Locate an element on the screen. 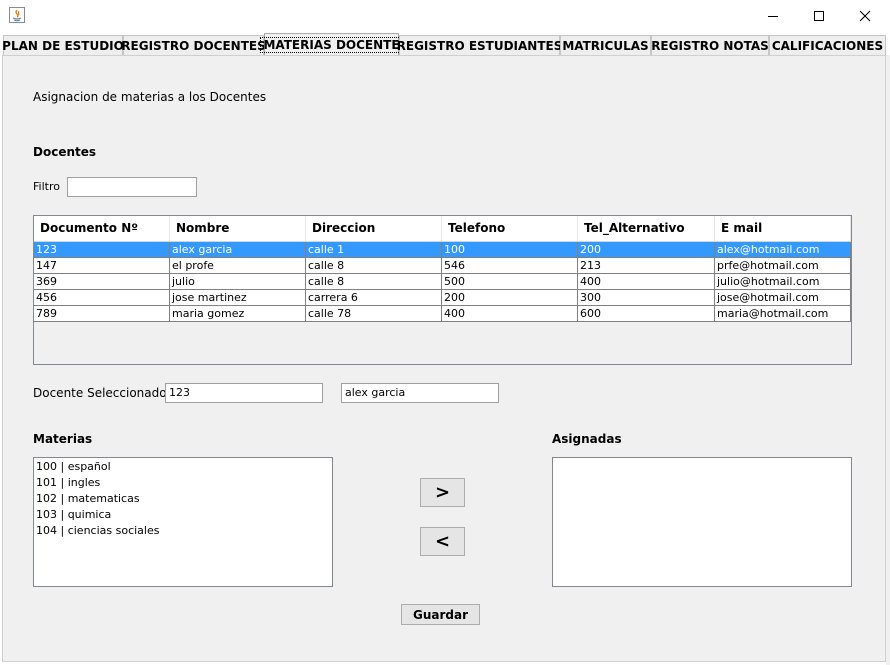 The height and width of the screenshot is (665, 890). column-header-email: E mail is located at coordinates (783, 229).